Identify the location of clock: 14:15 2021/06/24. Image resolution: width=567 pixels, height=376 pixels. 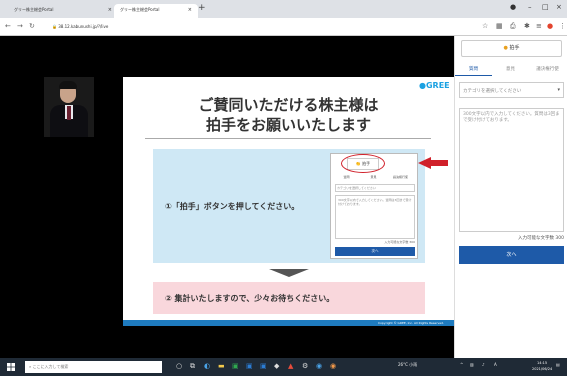
(542, 366).